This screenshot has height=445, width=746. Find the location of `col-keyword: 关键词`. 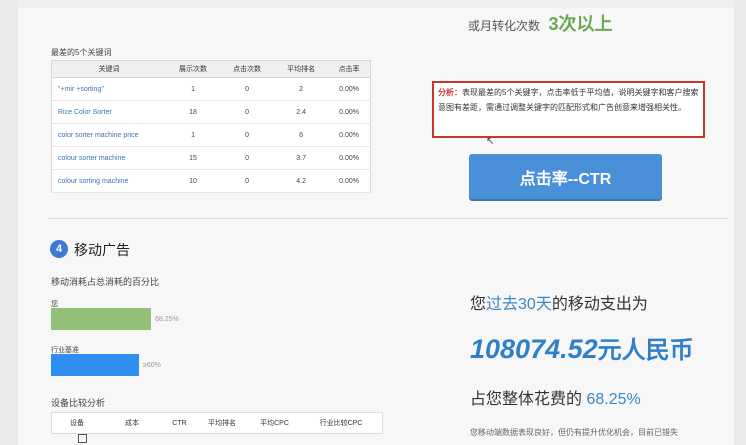

col-keyword: 关键词 is located at coordinates (108, 69).